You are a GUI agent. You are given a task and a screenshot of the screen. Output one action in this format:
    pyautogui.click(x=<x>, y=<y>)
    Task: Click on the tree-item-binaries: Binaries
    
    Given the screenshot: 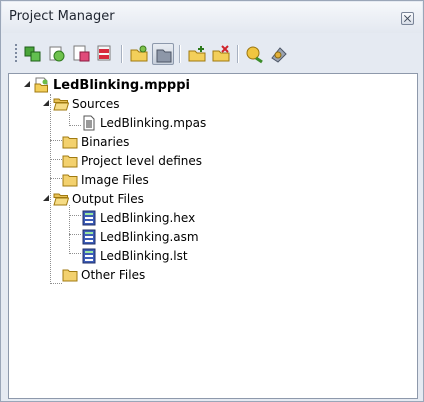 What is the action you would take?
    pyautogui.click(x=95, y=142)
    